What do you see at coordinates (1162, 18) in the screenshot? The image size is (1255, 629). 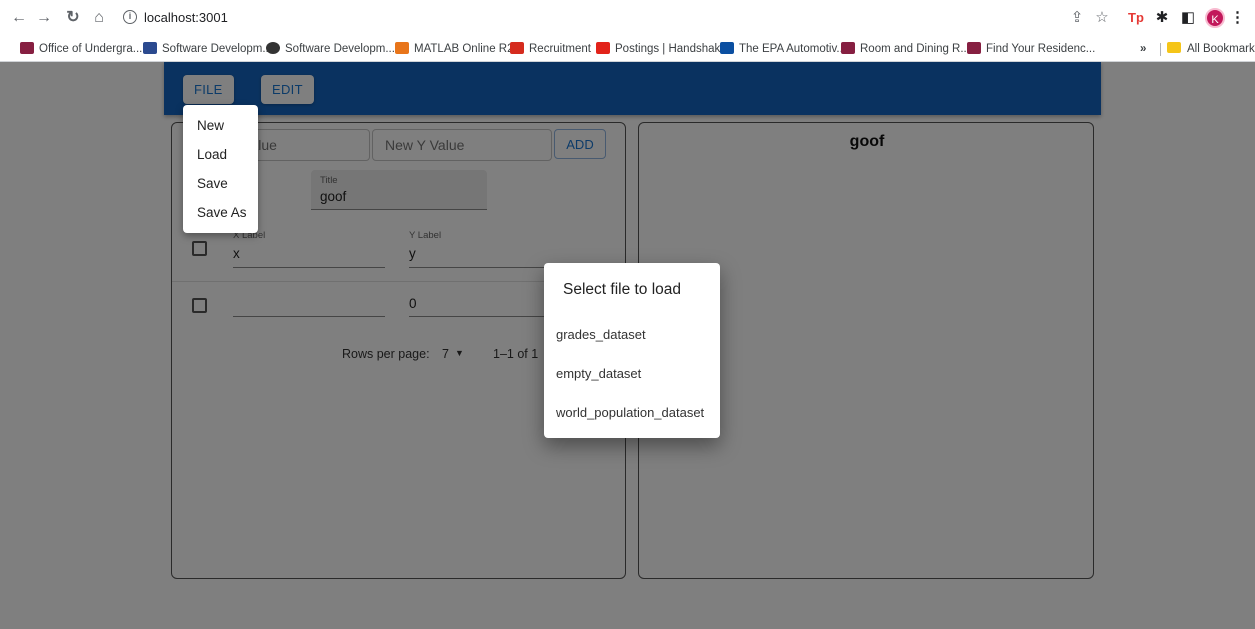 I see `extensions-puzzle-icon: ✱` at bounding box center [1162, 18].